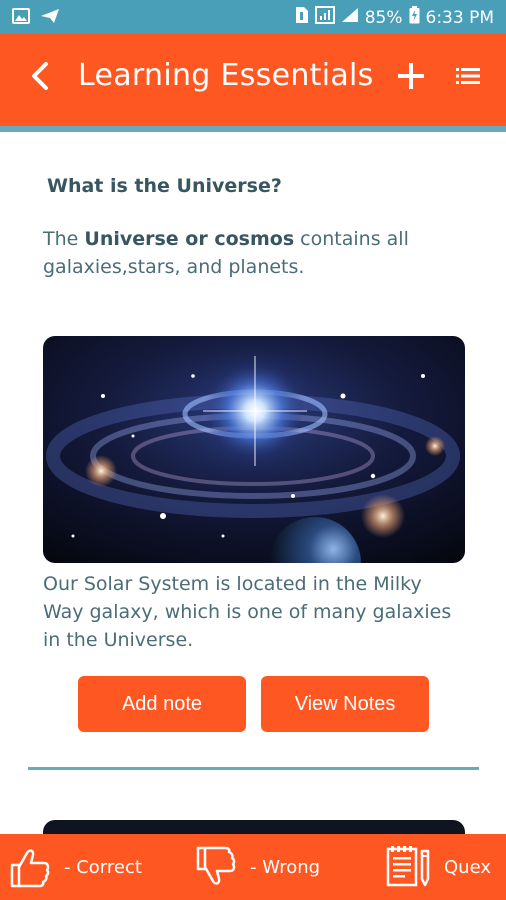  I want to click on send-notification-icon, so click(50, 18).